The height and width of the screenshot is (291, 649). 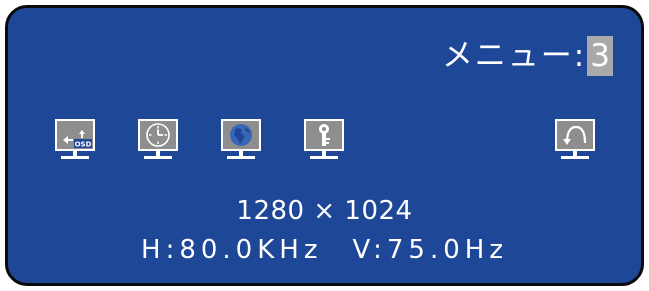 I want to click on clock-icon, so click(x=158, y=142).